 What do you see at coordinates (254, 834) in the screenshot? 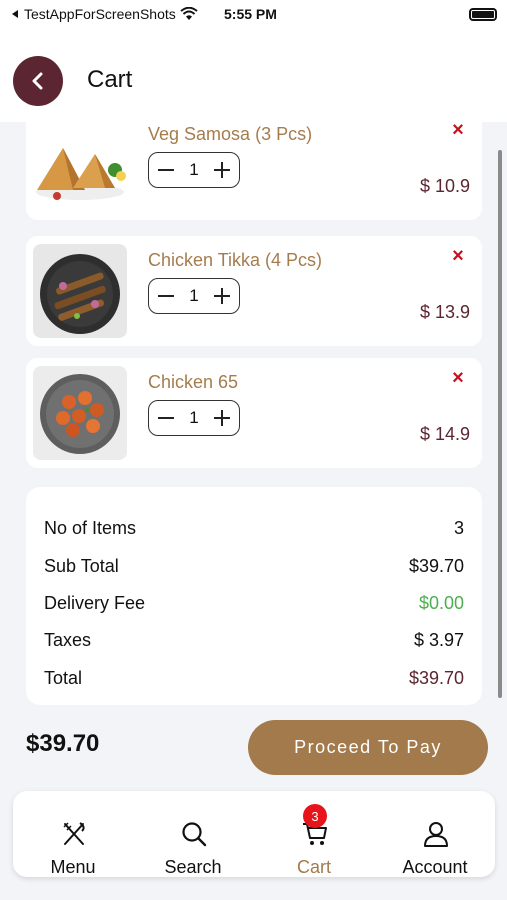
I see `bottom-tab-bar: Menu Search Cart Account 3` at bounding box center [254, 834].